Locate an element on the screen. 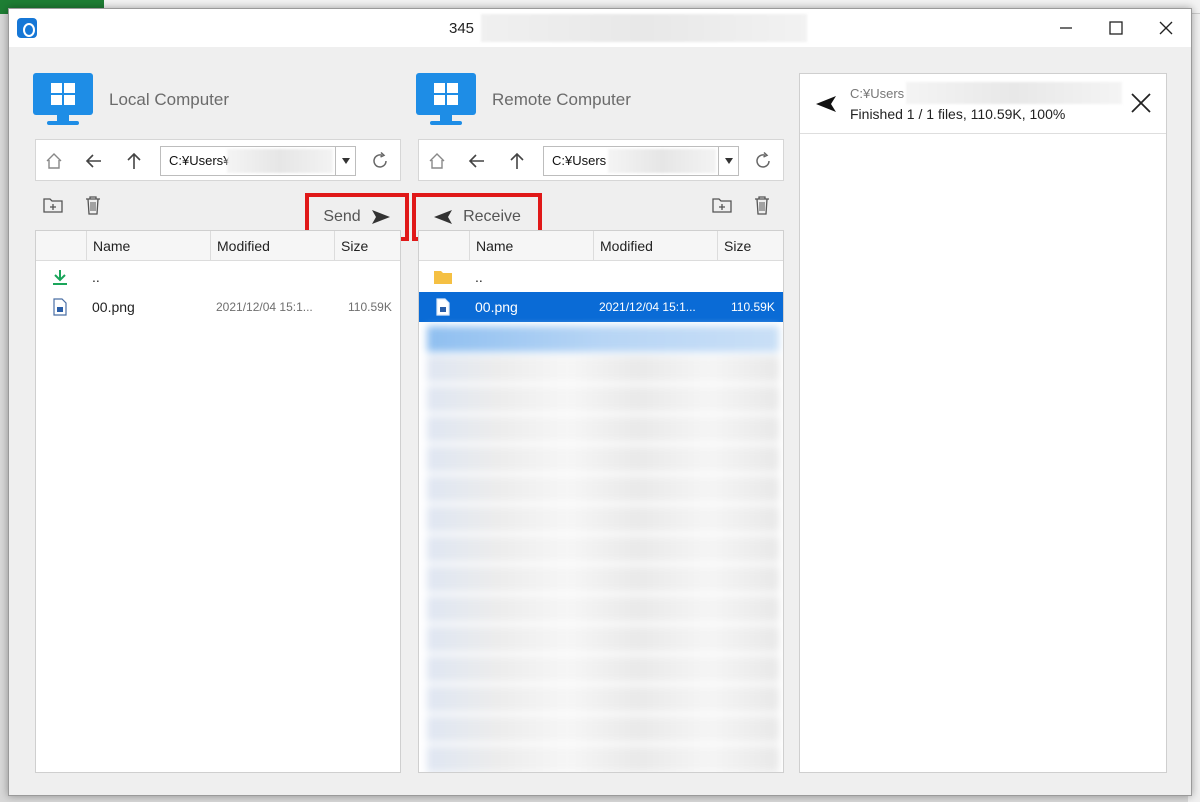 This screenshot has height=802, width=1200. remote-pane-title: Remote Computer is located at coordinates (561, 99).